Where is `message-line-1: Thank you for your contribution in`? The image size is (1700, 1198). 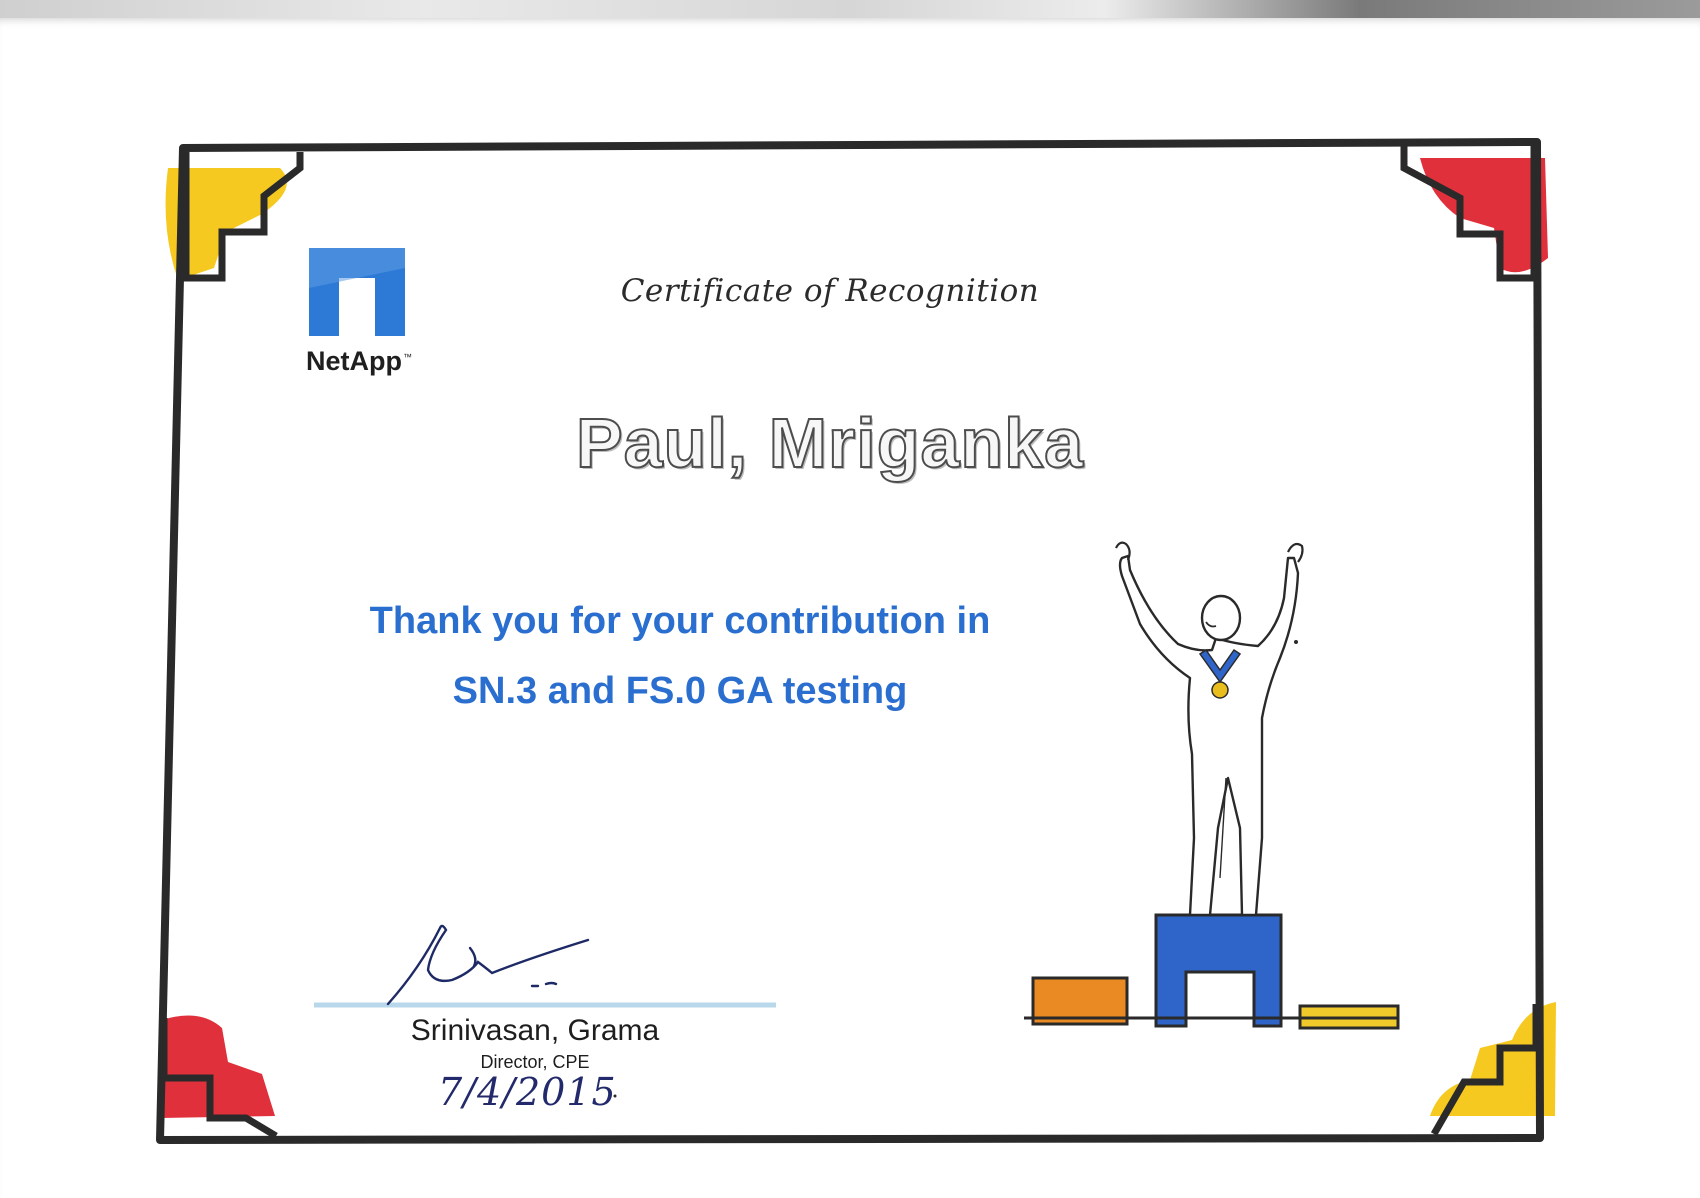
message-line-1: Thank you for your contribution in is located at coordinates (680, 621).